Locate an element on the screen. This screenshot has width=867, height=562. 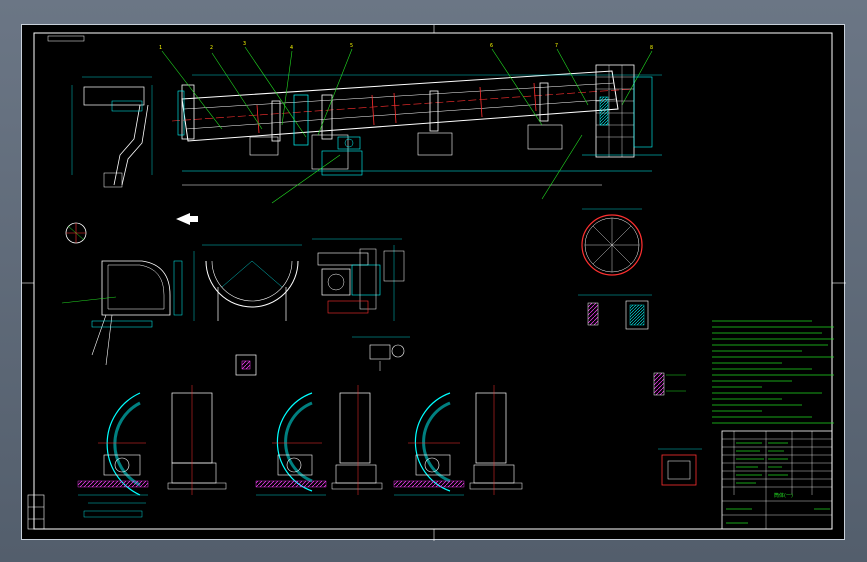
flange-section is located at coordinates (615, 312).